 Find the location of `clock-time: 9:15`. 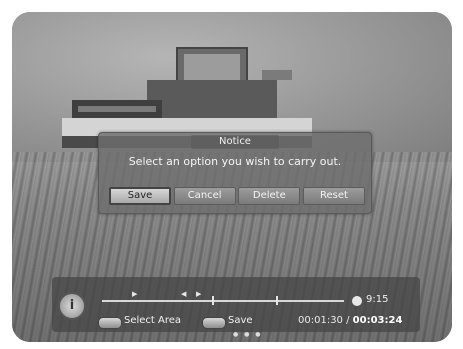

clock-time: 9:15 is located at coordinates (377, 299).